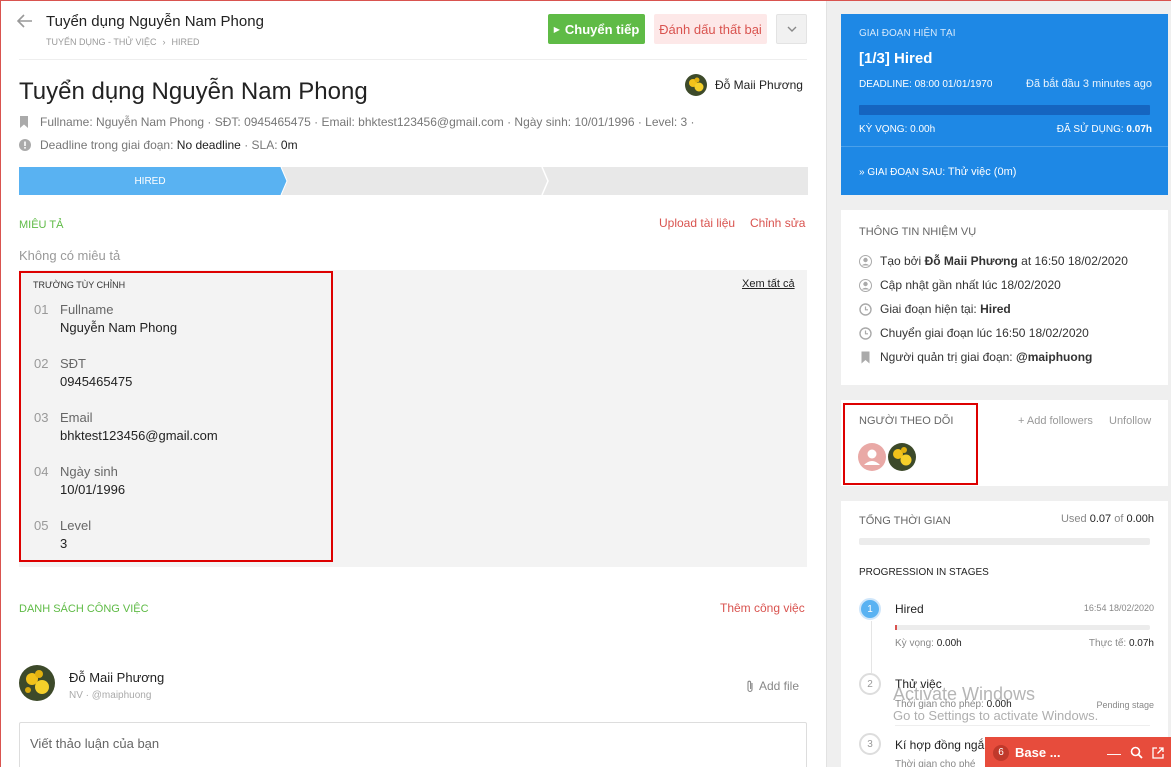 The height and width of the screenshot is (767, 1171). I want to click on field-label: Ngày sinh, so click(89, 471).